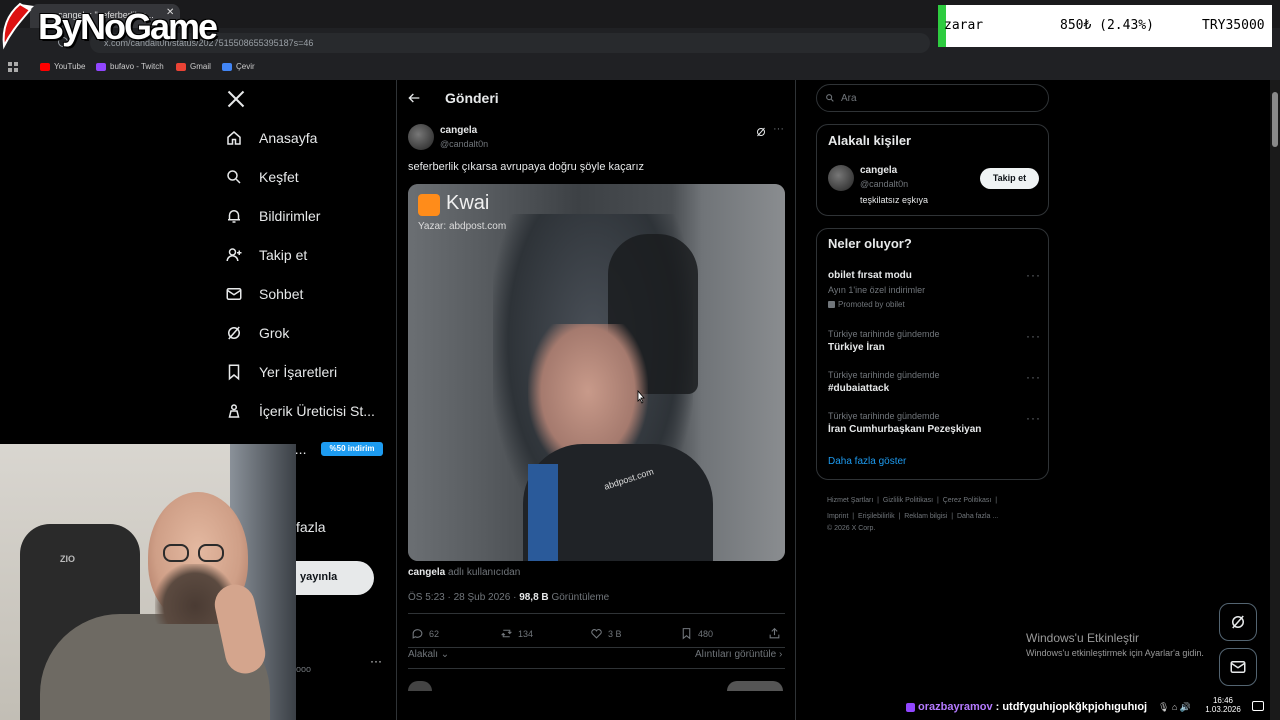  Describe the element at coordinates (884, 184) in the screenshot. I see `person-handle: @candalt0n` at that location.